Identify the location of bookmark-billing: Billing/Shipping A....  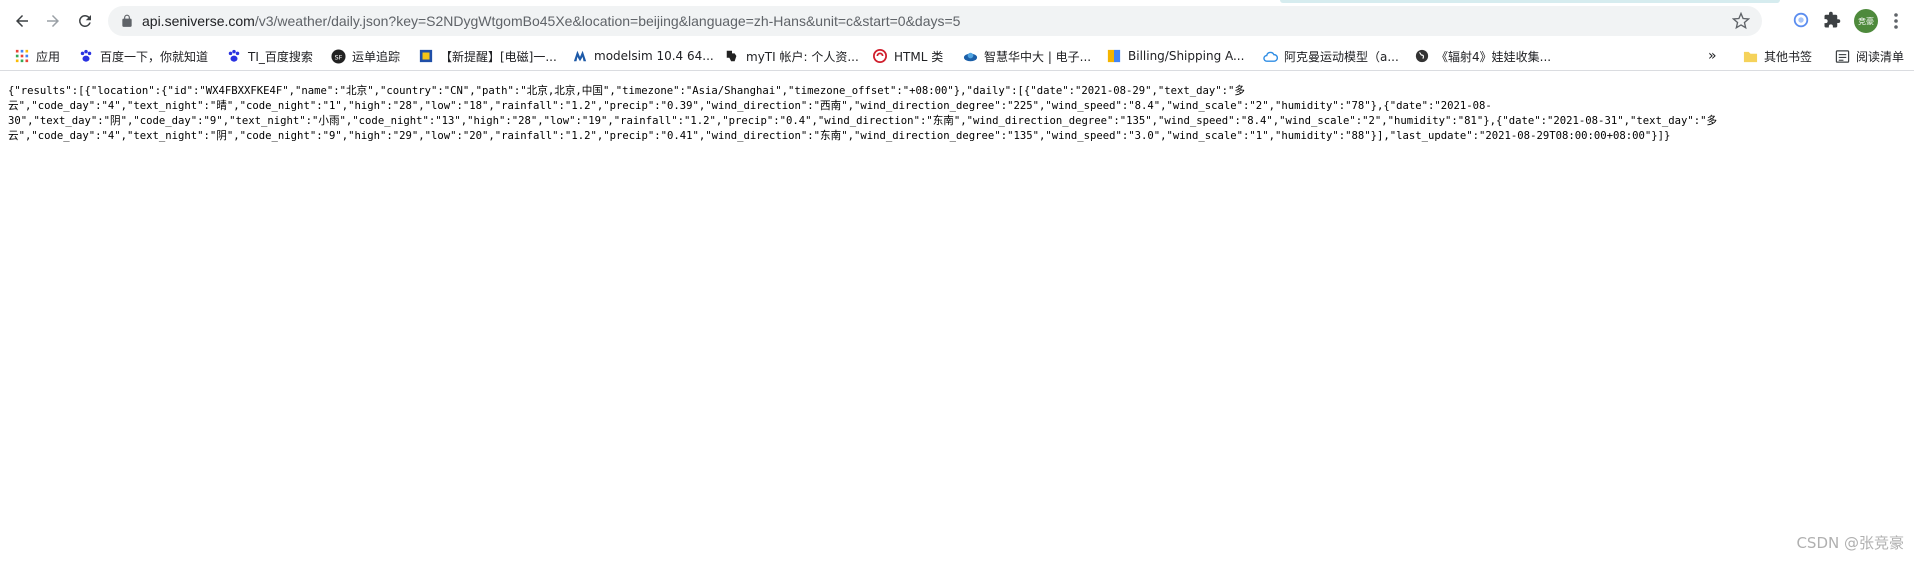
(1175, 56).